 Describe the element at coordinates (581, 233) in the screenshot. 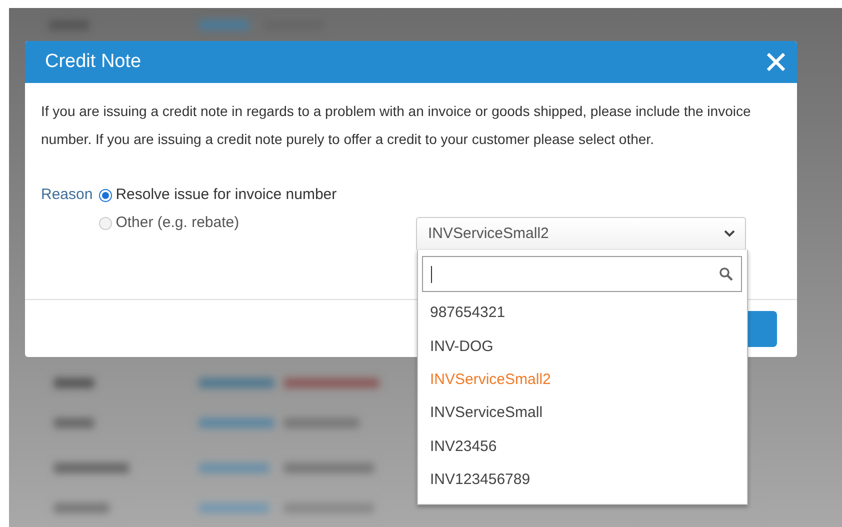

I see `invoice-select: INVServiceSmall2` at that location.